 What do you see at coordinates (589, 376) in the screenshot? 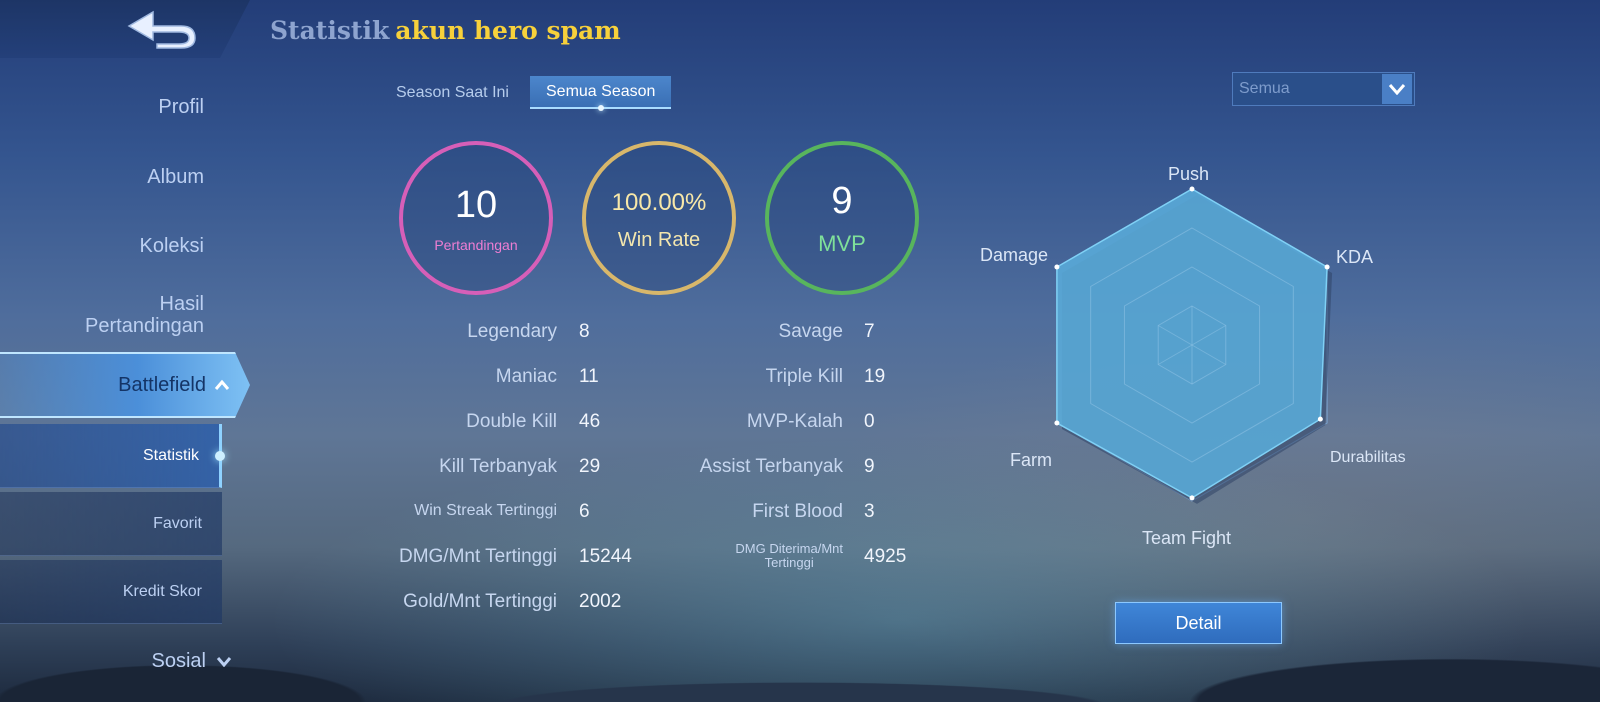
I see `stat-value-maniac: 11` at bounding box center [589, 376].